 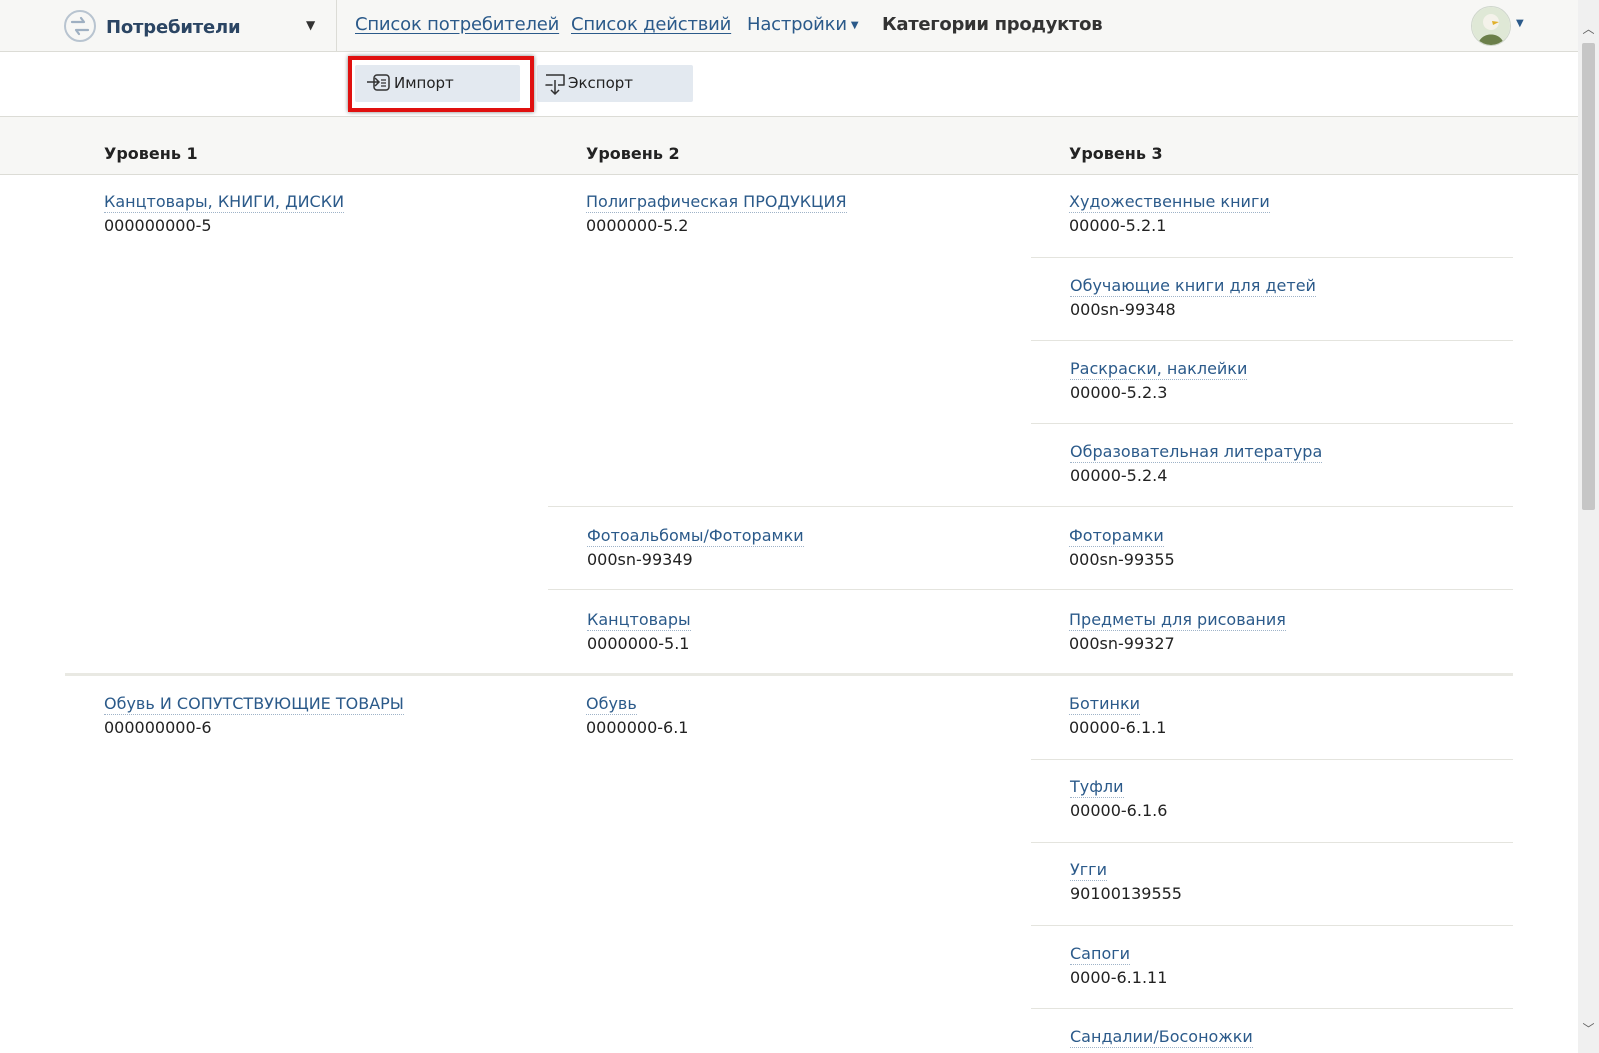 I want to click on level3-cell: Художественные книги 00000-5.2.1, so click(x=1169, y=214).